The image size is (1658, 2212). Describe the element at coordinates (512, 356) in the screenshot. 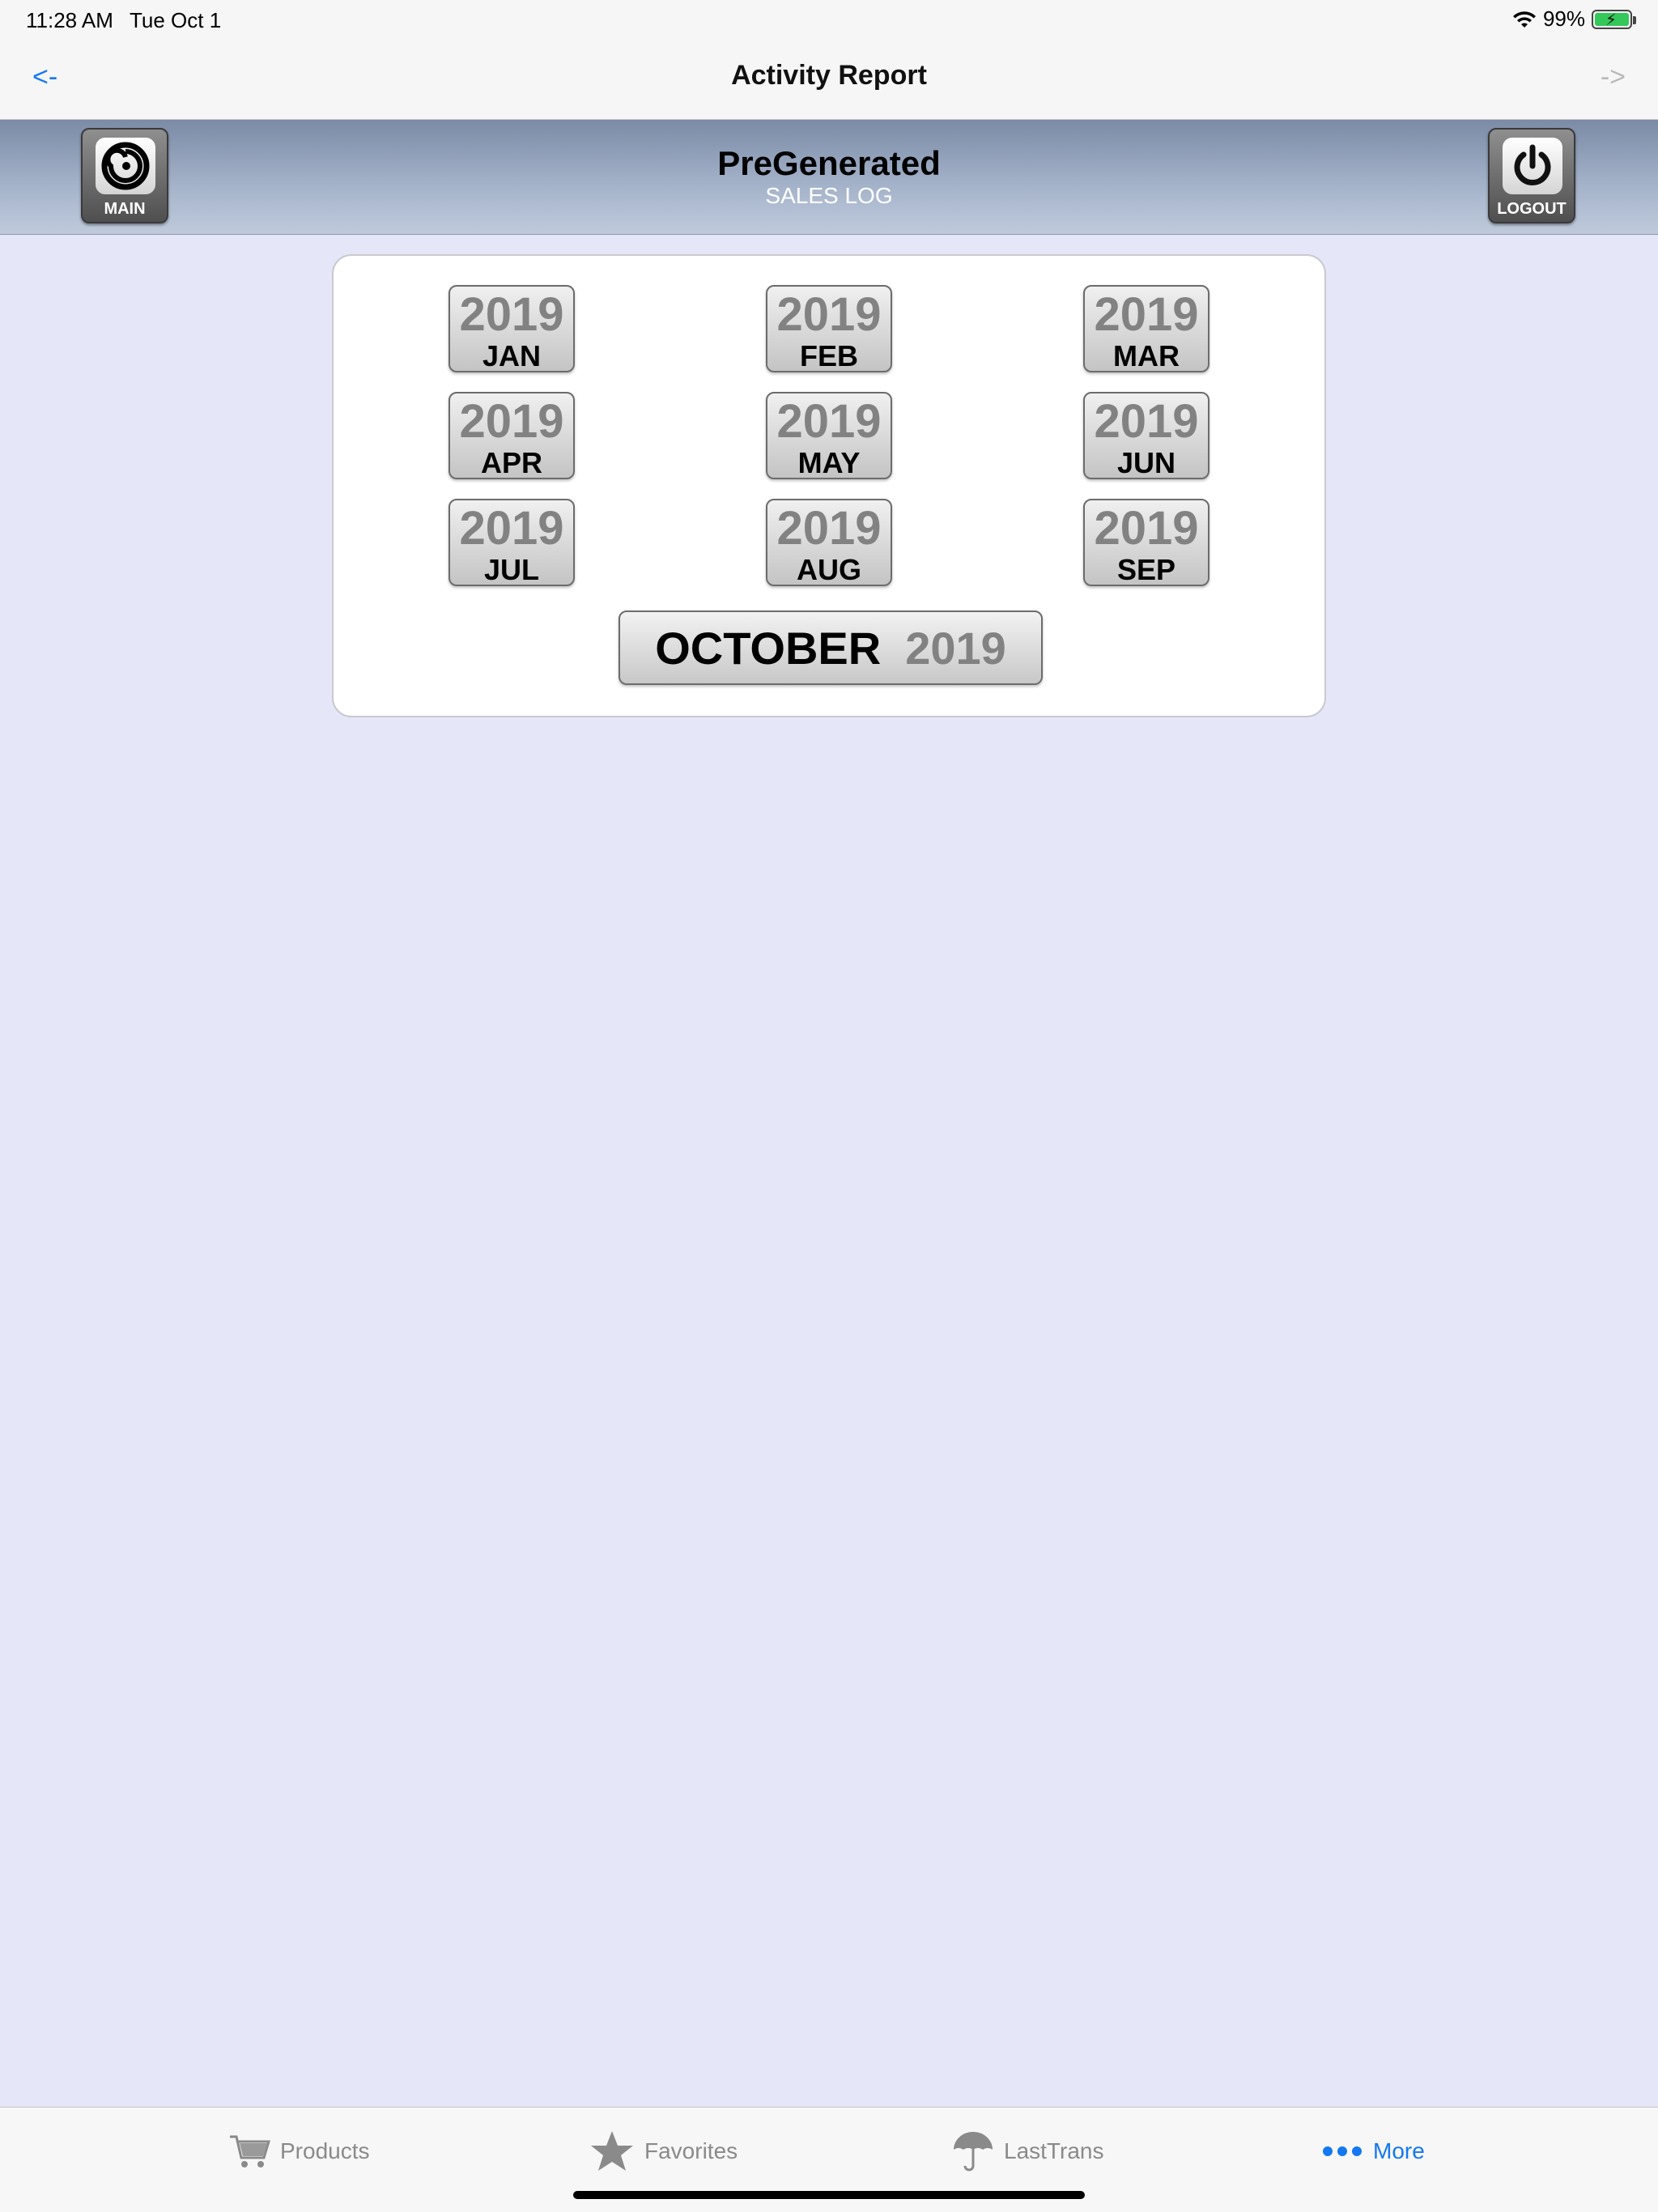

I see `month-label: JAN` at that location.